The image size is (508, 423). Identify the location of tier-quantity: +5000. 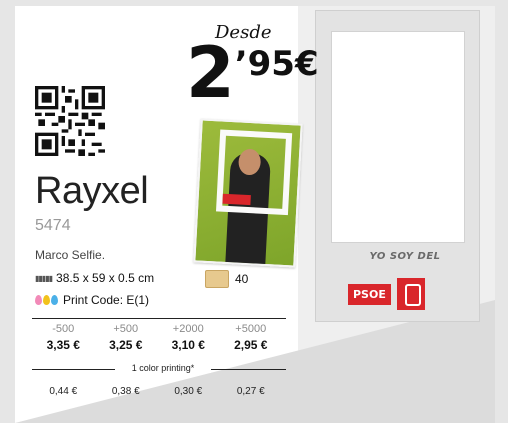
(251, 329).